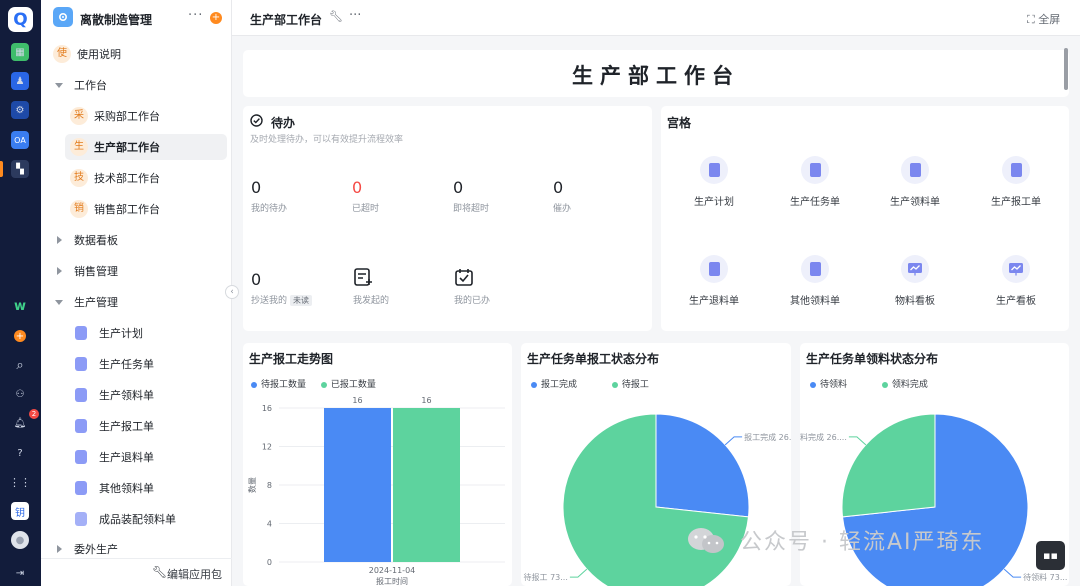  I want to click on pie-slice, so click(888, 465).